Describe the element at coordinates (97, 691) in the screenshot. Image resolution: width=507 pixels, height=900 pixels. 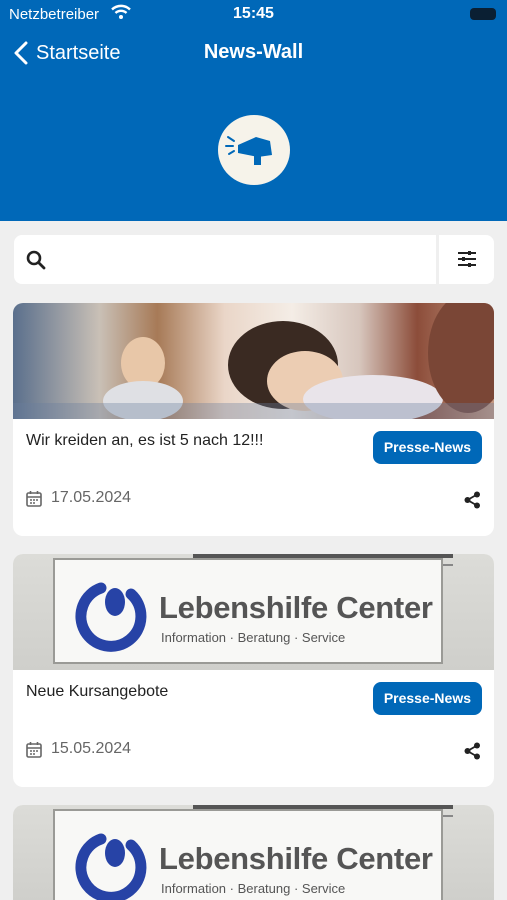
I see `news-title: Neue Kursangebote` at that location.